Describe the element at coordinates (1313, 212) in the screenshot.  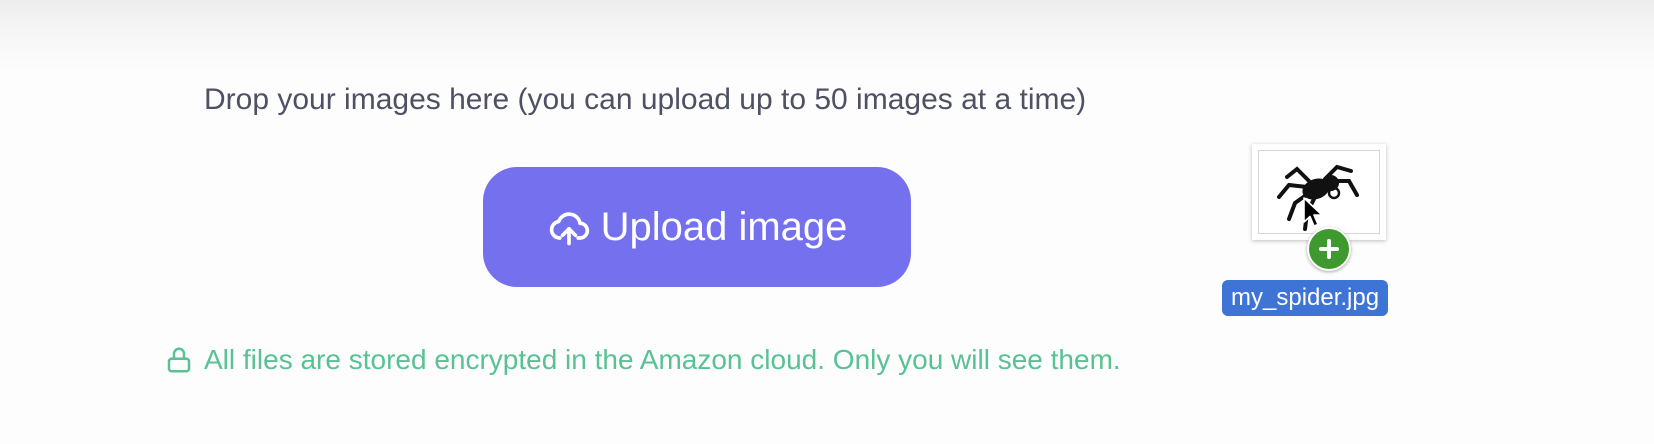
I see `cursor-icon` at that location.